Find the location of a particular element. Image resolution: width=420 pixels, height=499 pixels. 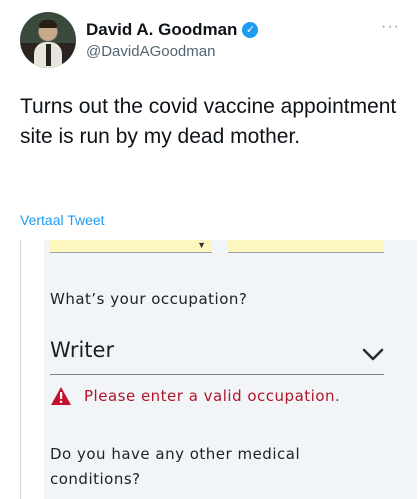

display-name: David A. Goodman is located at coordinates (161, 30).